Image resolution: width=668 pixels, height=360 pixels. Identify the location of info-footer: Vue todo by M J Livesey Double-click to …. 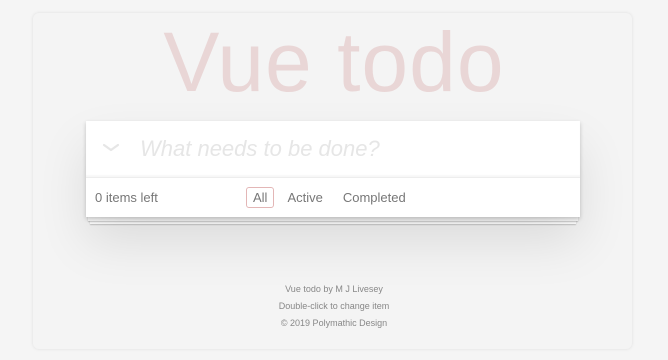
(334, 306).